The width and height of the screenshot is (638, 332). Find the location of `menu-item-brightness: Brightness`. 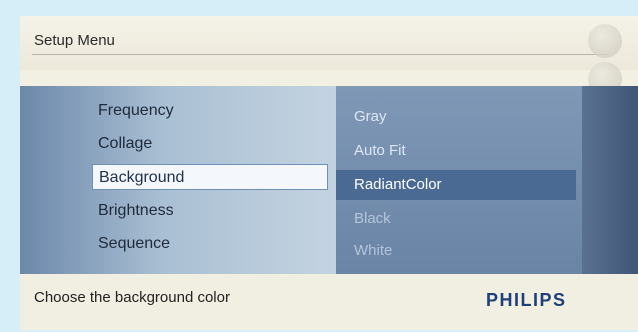

menu-item-brightness: Brightness is located at coordinates (210, 211).